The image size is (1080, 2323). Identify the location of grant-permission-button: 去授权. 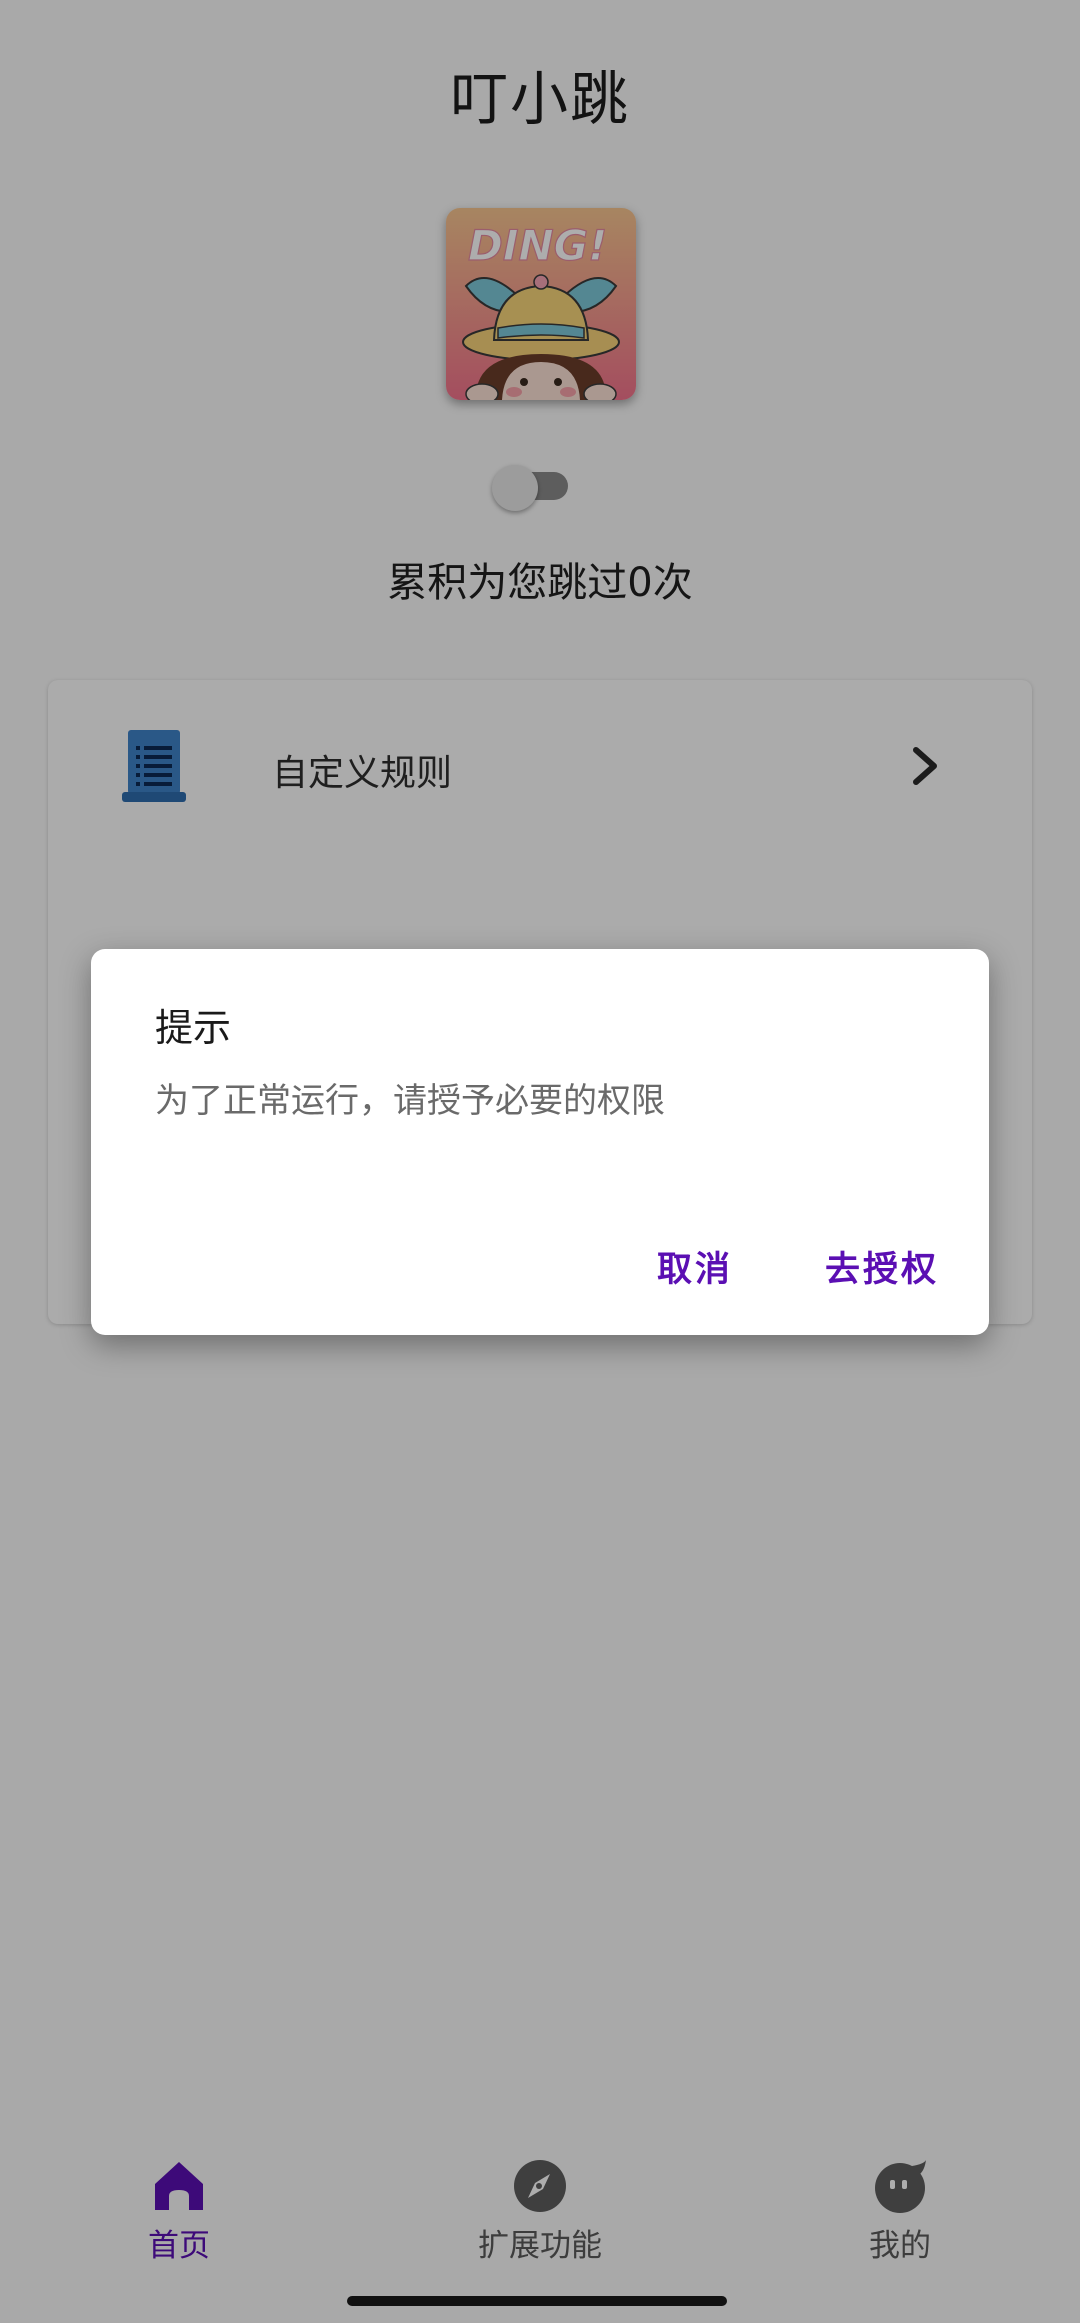
(882, 1266).